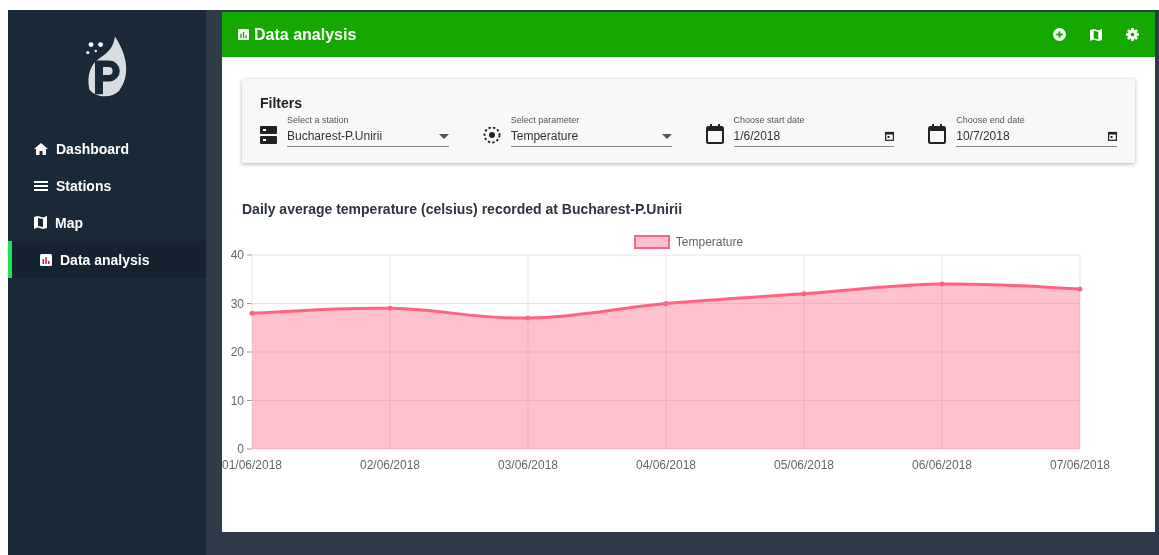 The height and width of the screenshot is (555, 1159). I want to click on y-tick-label: 10, so click(237, 400).